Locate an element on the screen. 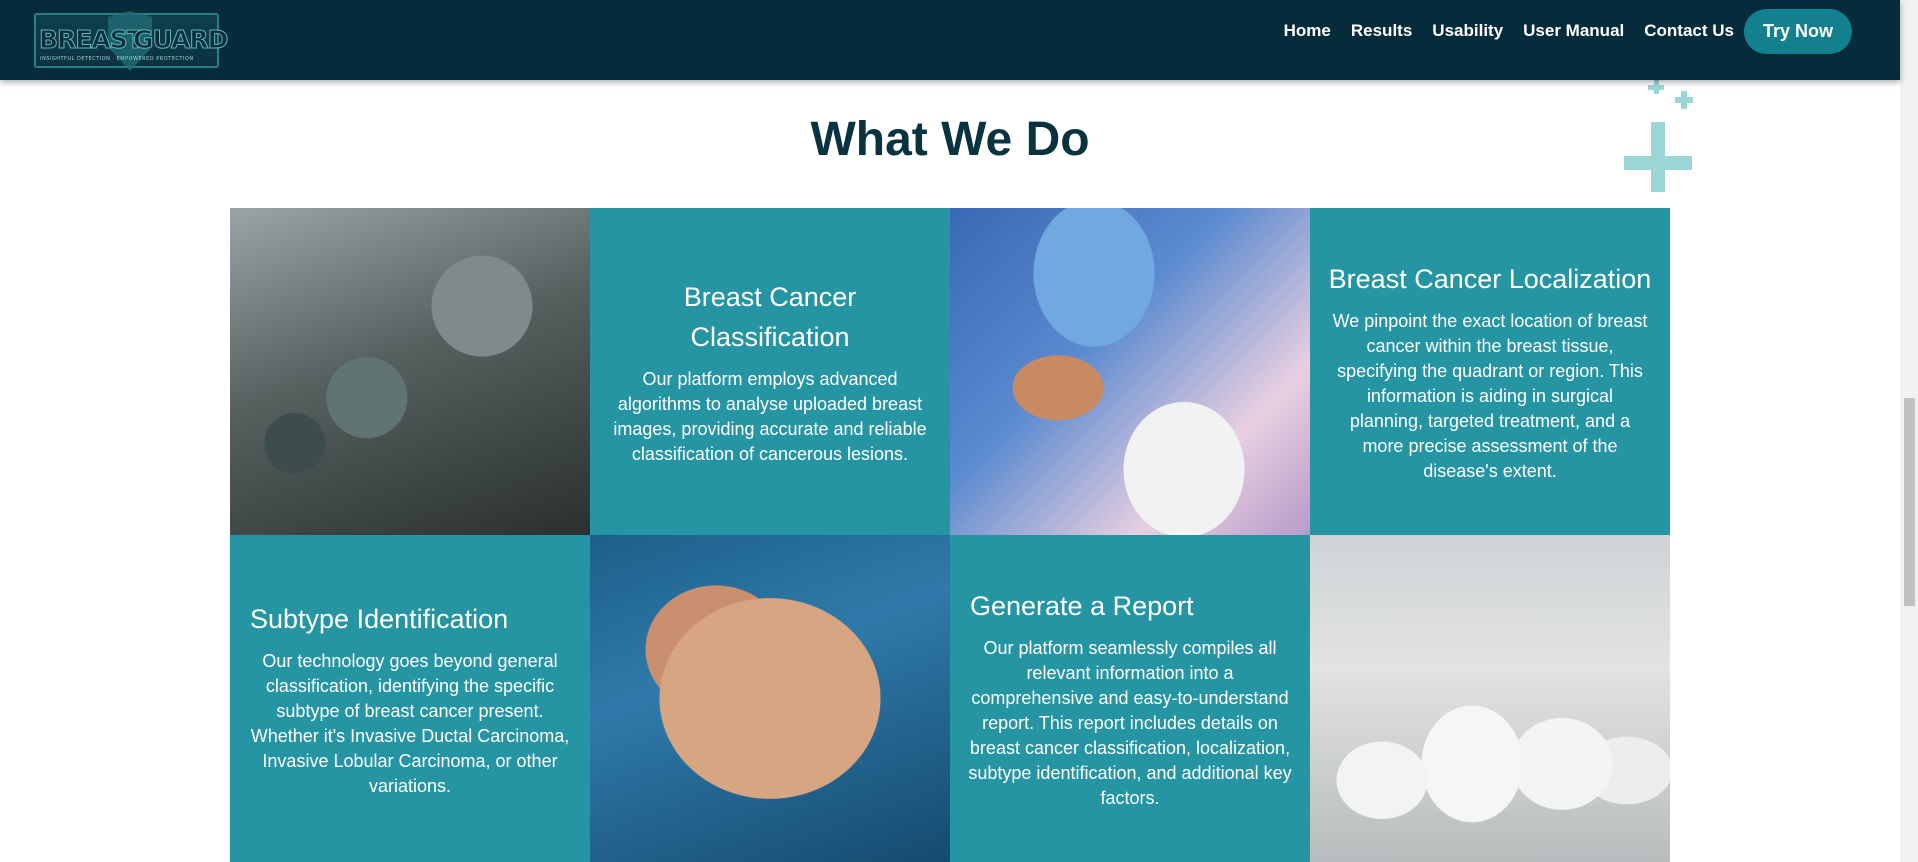 This screenshot has height=862, width=1918. page-scrollbar is located at coordinates (1909, 431).